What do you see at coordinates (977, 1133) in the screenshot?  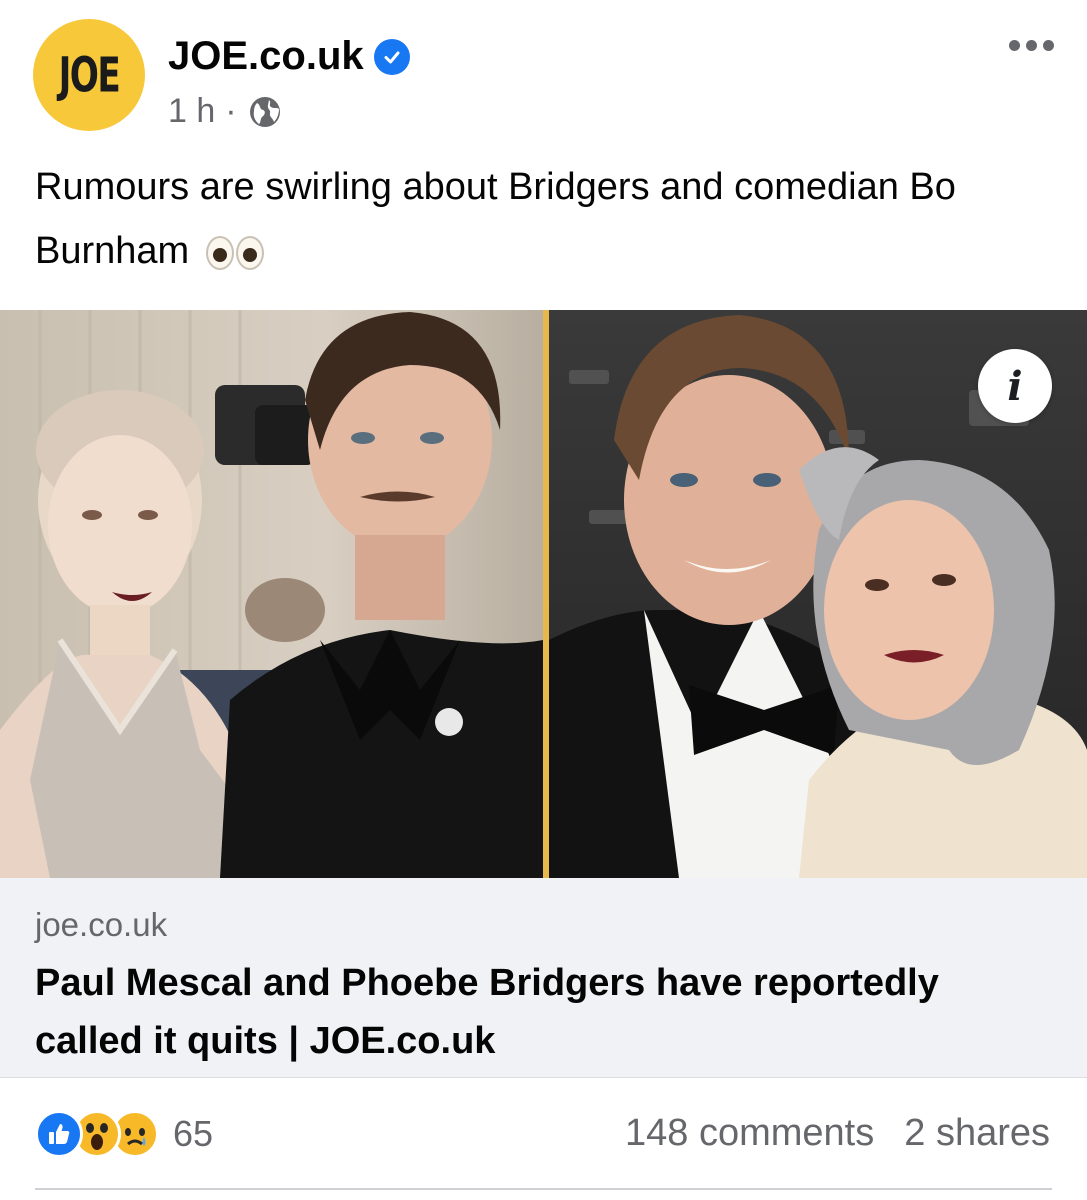 I see `shares-count: 2 shares` at bounding box center [977, 1133].